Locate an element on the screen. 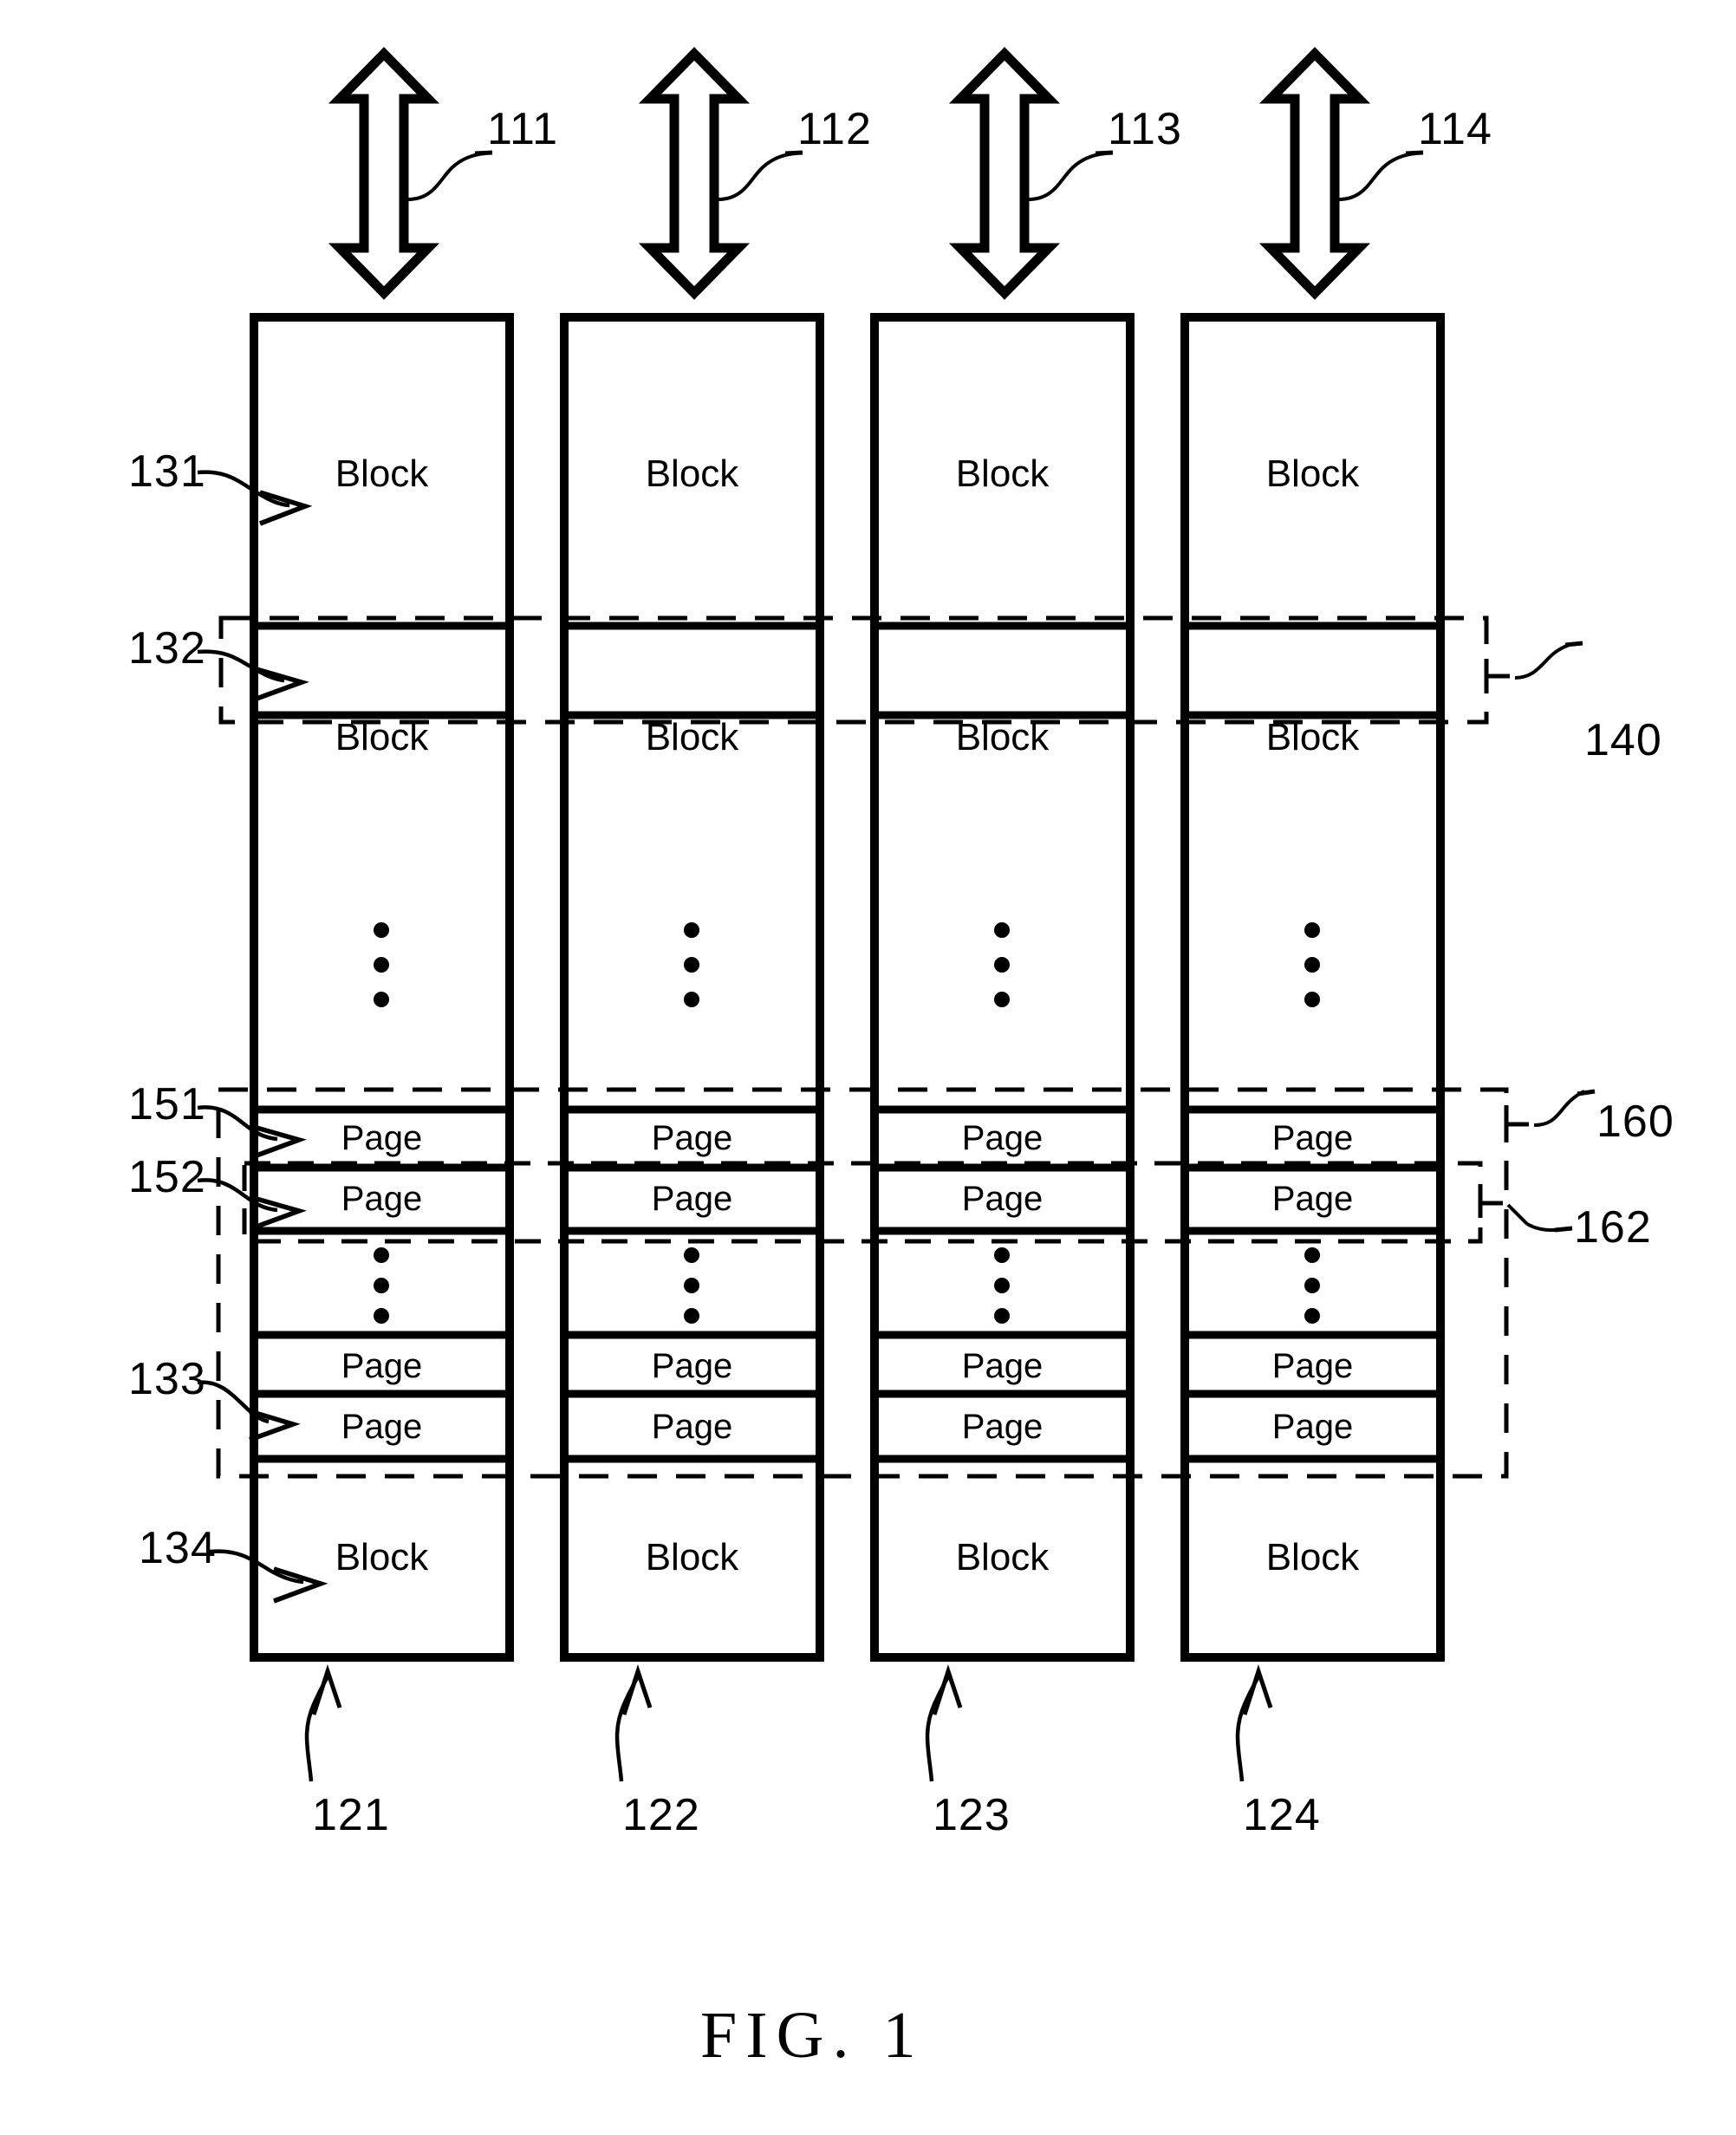 Image resolution: width=1736 pixels, height=2135 pixels. ref-133: 133 is located at coordinates (167, 1379).